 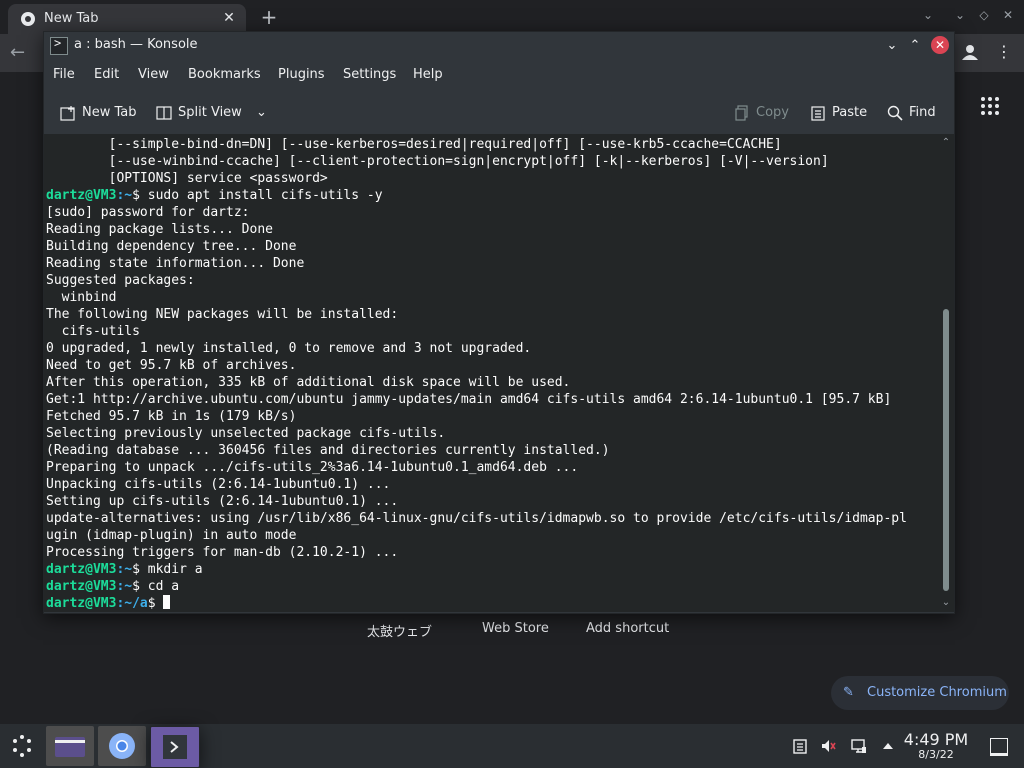 What do you see at coordinates (940, 45) in the screenshot?
I see `close-icon: ✕` at bounding box center [940, 45].